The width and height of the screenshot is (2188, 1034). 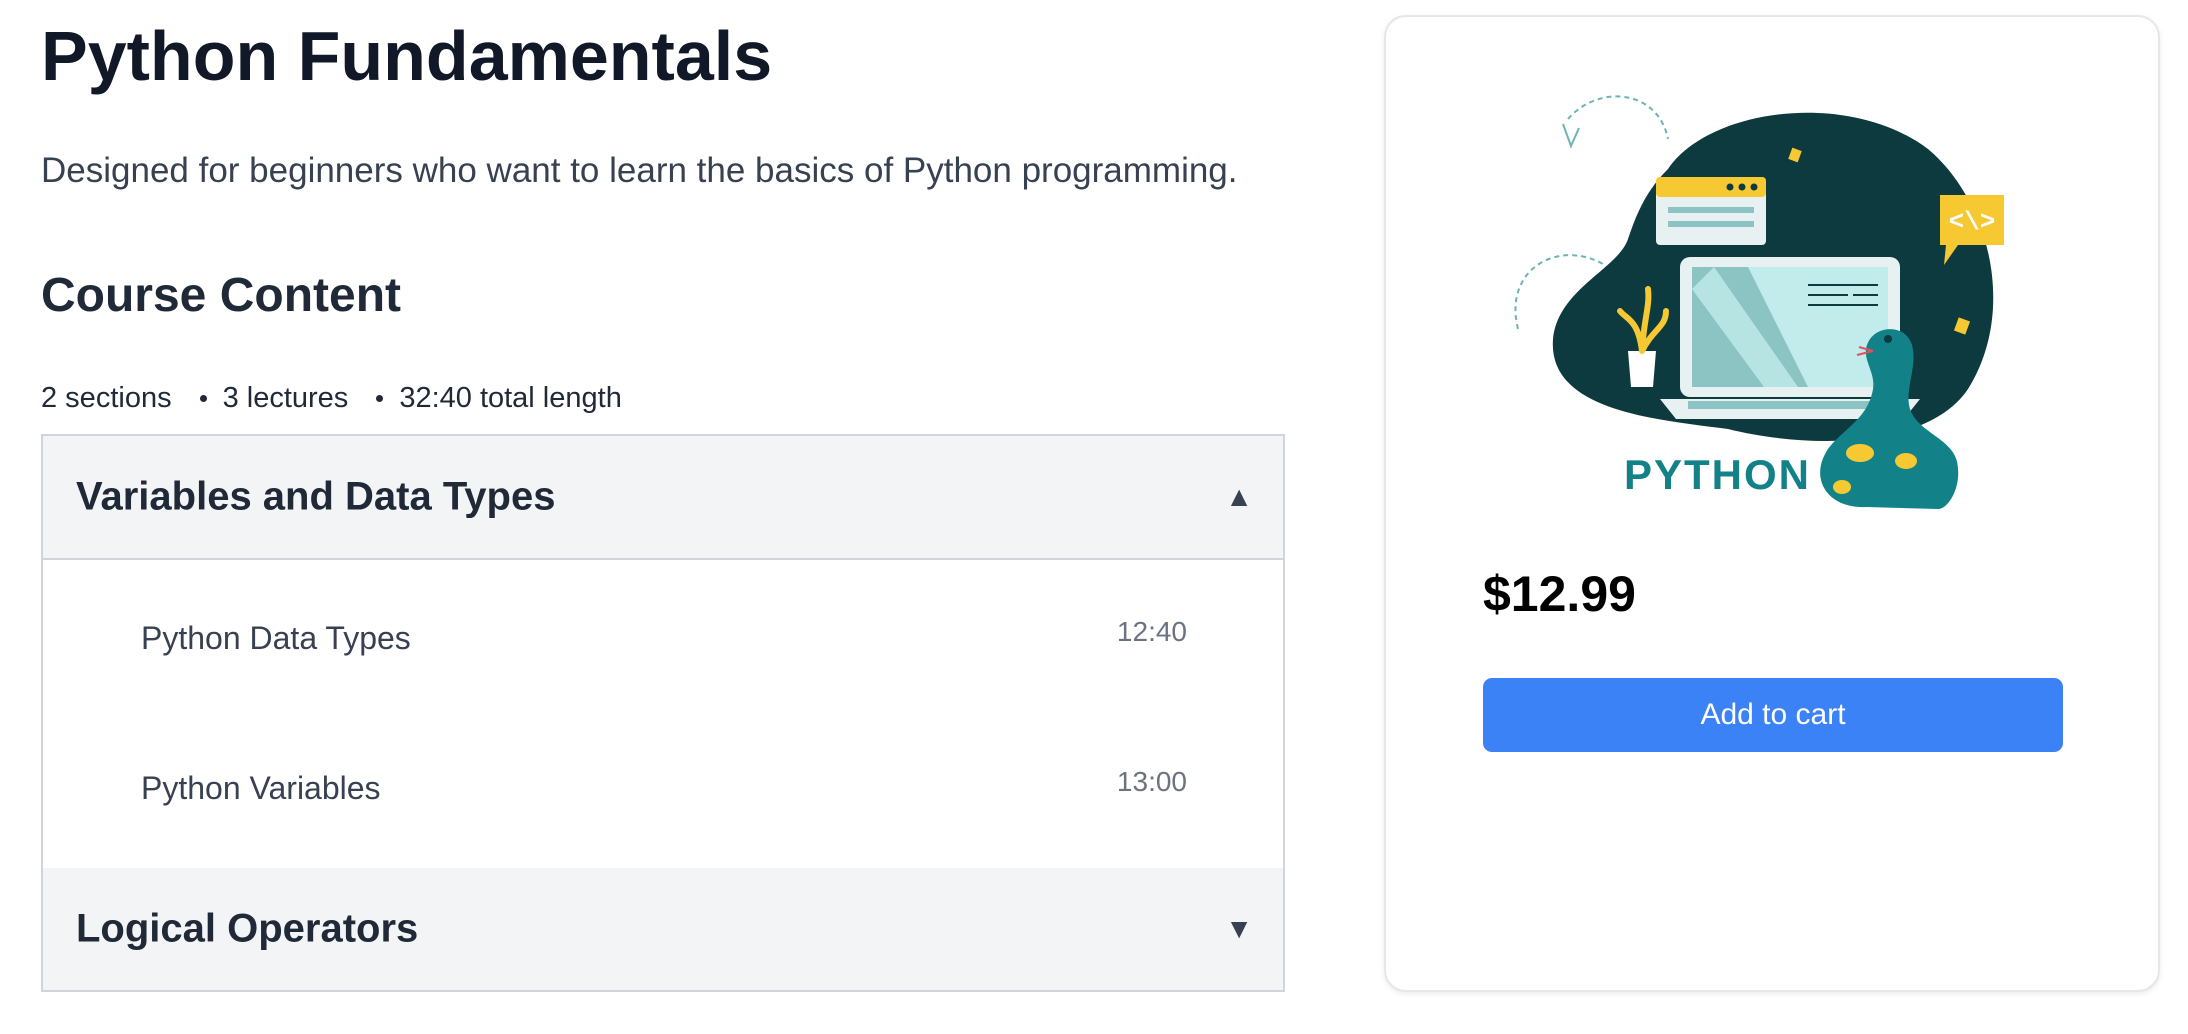 I want to click on add-to-cart-button: Add to cart, so click(x=1773, y=715).